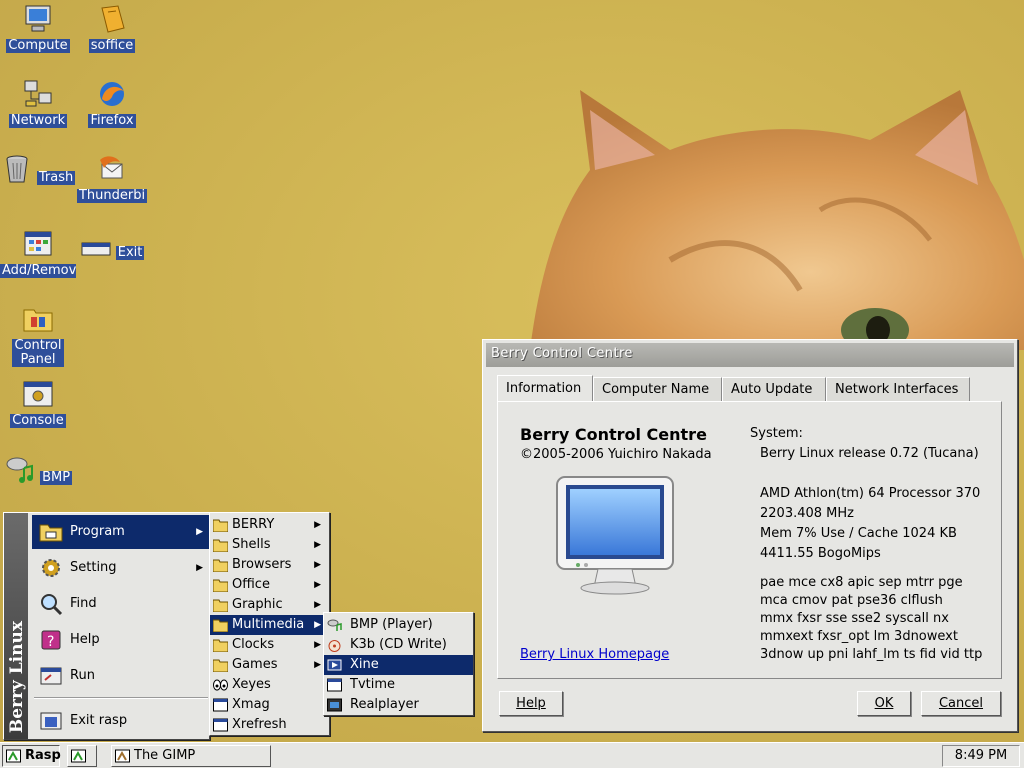 Image resolution: width=1024 pixels, height=768 pixels. Describe the element at coordinates (512, 755) in the screenshot. I see `taskbar: Rasp The GIMP 8:49 PM` at that location.